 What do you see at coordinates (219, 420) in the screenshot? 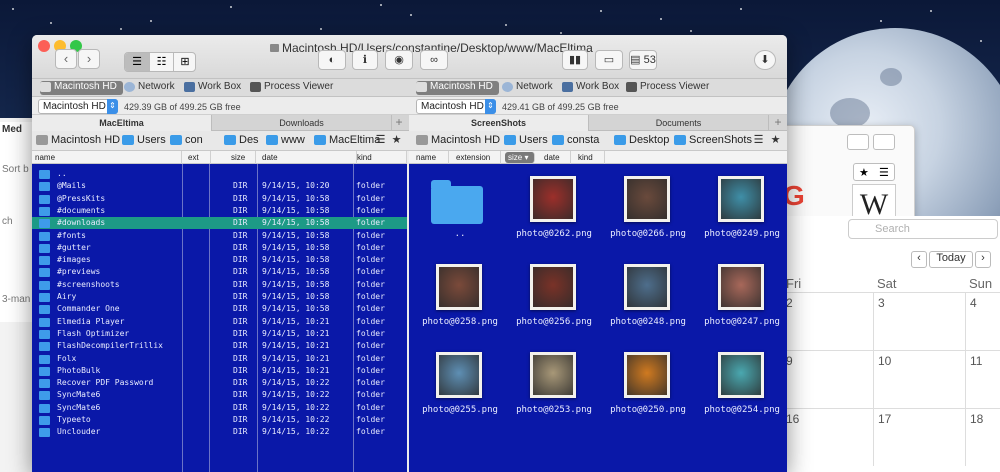
I see `table-row: Typeeto DIR 9/14/15, 10:22 folder` at bounding box center [219, 420].